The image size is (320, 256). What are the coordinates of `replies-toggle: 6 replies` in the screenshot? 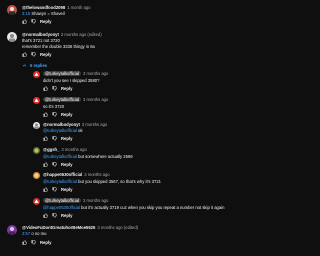 It's located at (34, 65).